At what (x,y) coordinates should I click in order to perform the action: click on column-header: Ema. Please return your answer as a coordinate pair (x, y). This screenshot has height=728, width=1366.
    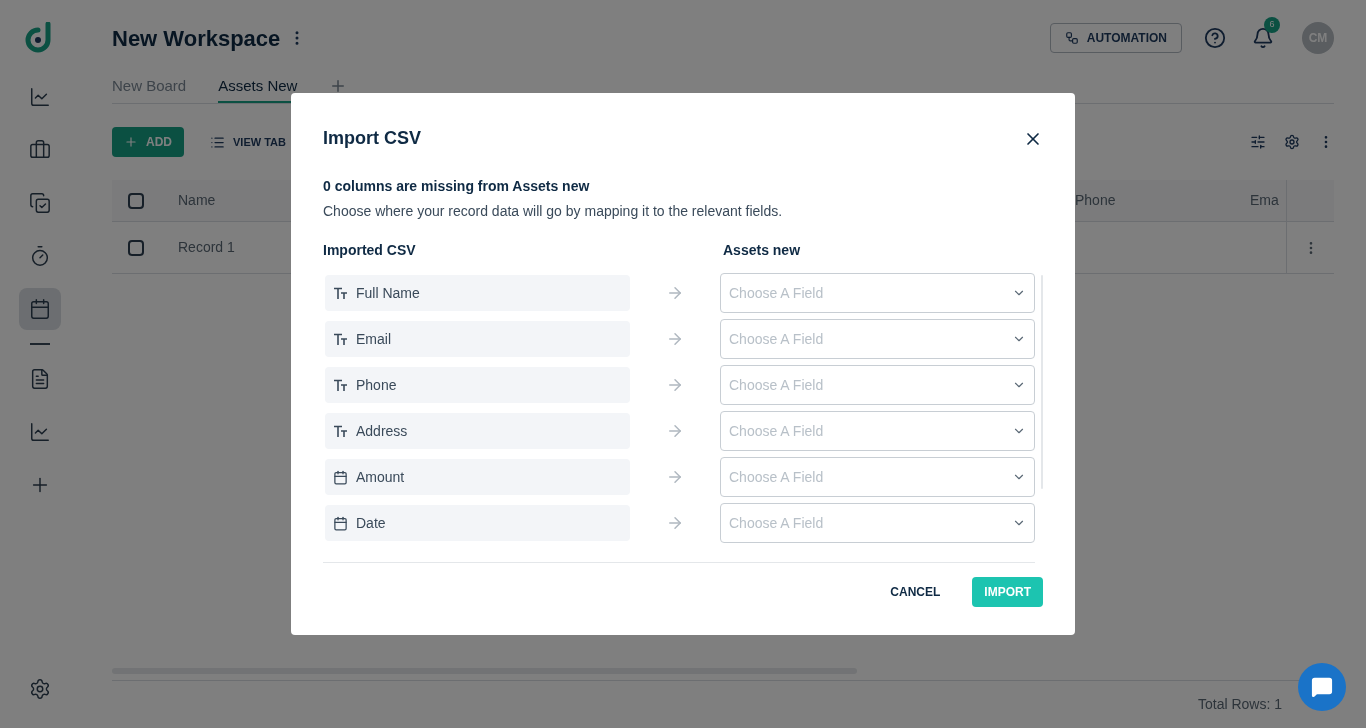
    Looking at the image, I should click on (1265, 200).